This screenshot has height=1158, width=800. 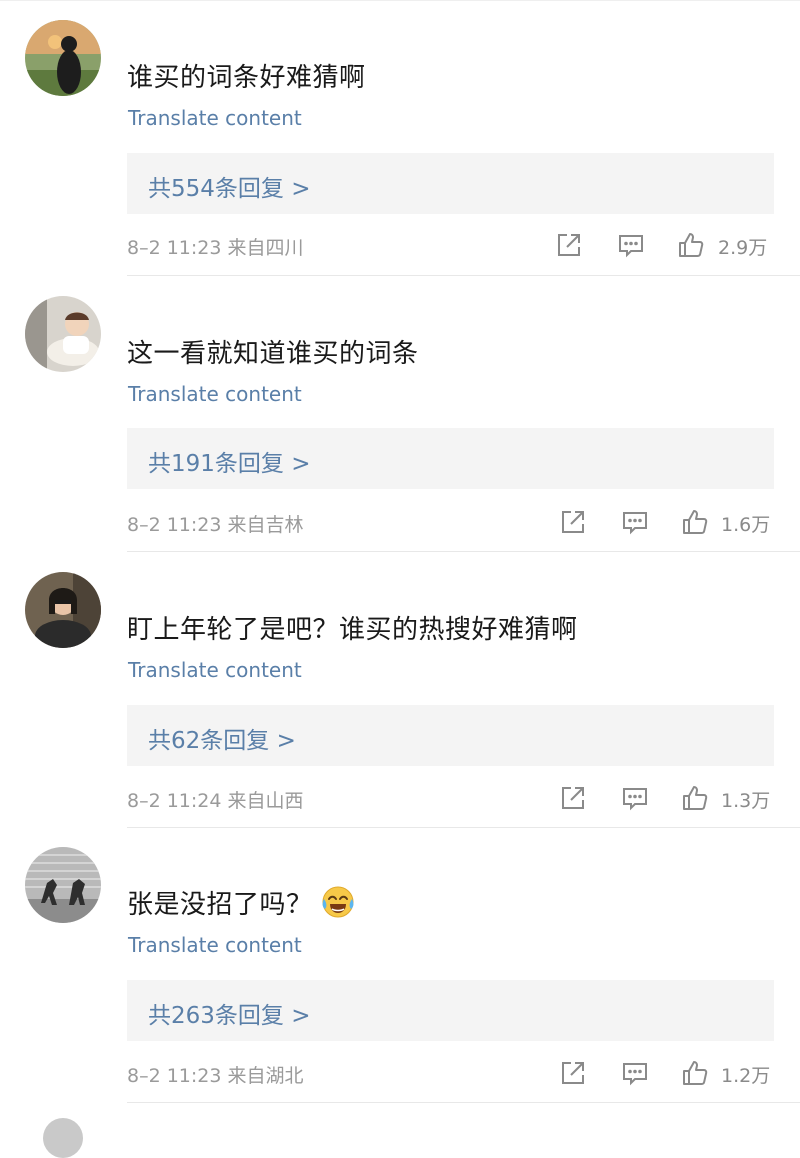 What do you see at coordinates (352, 630) in the screenshot?
I see `comment-text: 盯上年轮了是吧？谁买的热搜好难猜啊` at bounding box center [352, 630].